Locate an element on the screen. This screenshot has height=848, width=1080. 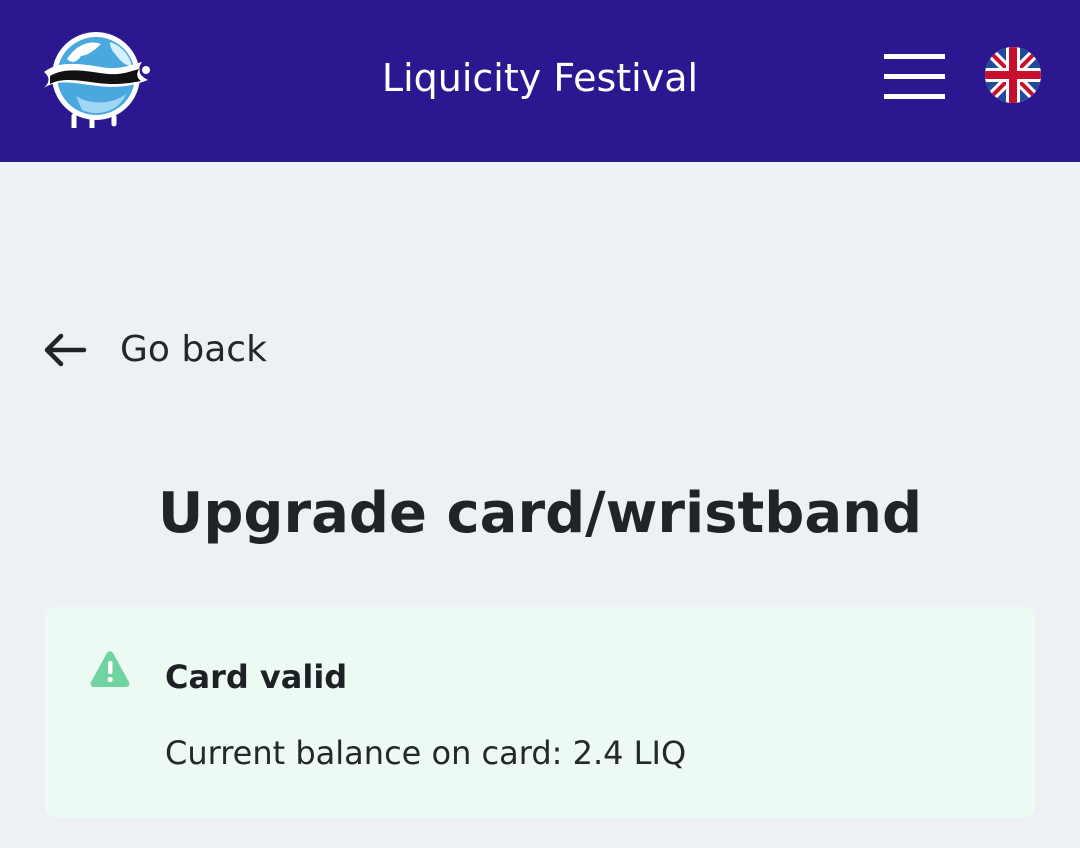
arrow-left-icon is located at coordinates (65, 350).